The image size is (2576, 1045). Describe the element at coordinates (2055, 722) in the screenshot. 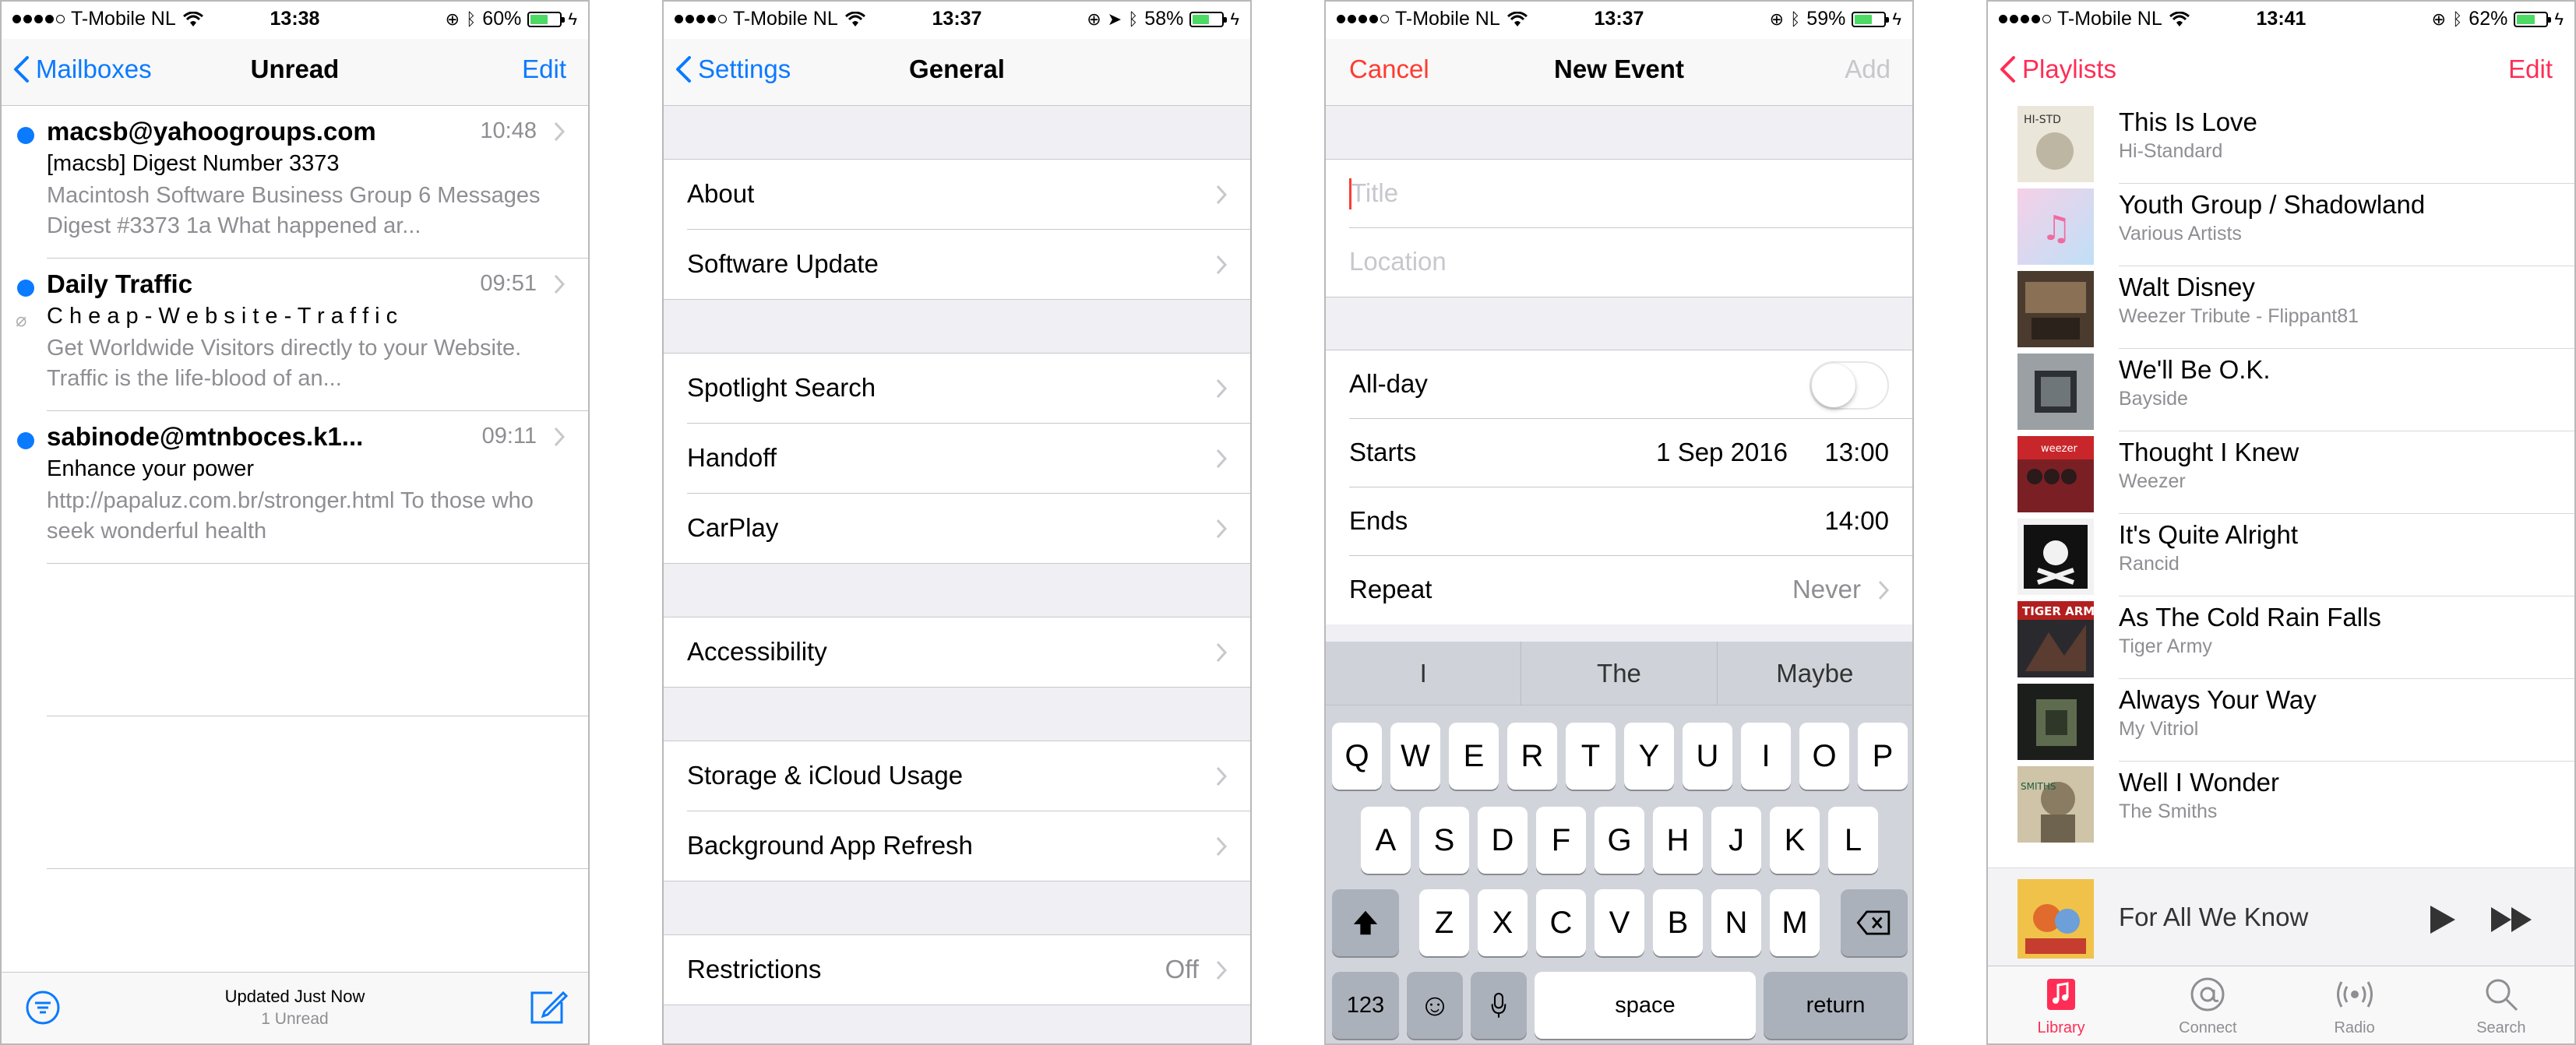

I see `album-art` at that location.